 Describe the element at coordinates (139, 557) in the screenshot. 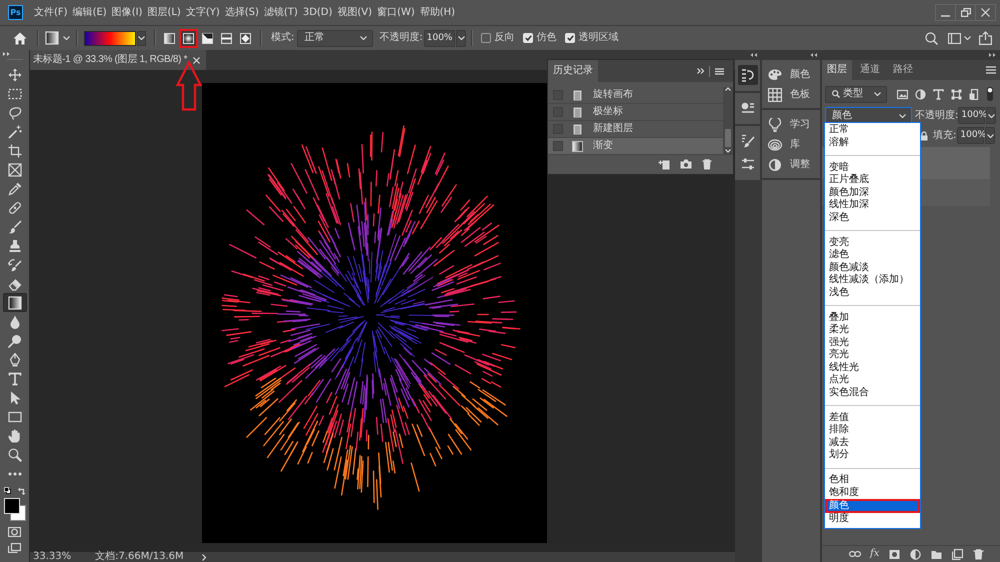

I see `document-size: 文档:7.66M/13.6M` at that location.